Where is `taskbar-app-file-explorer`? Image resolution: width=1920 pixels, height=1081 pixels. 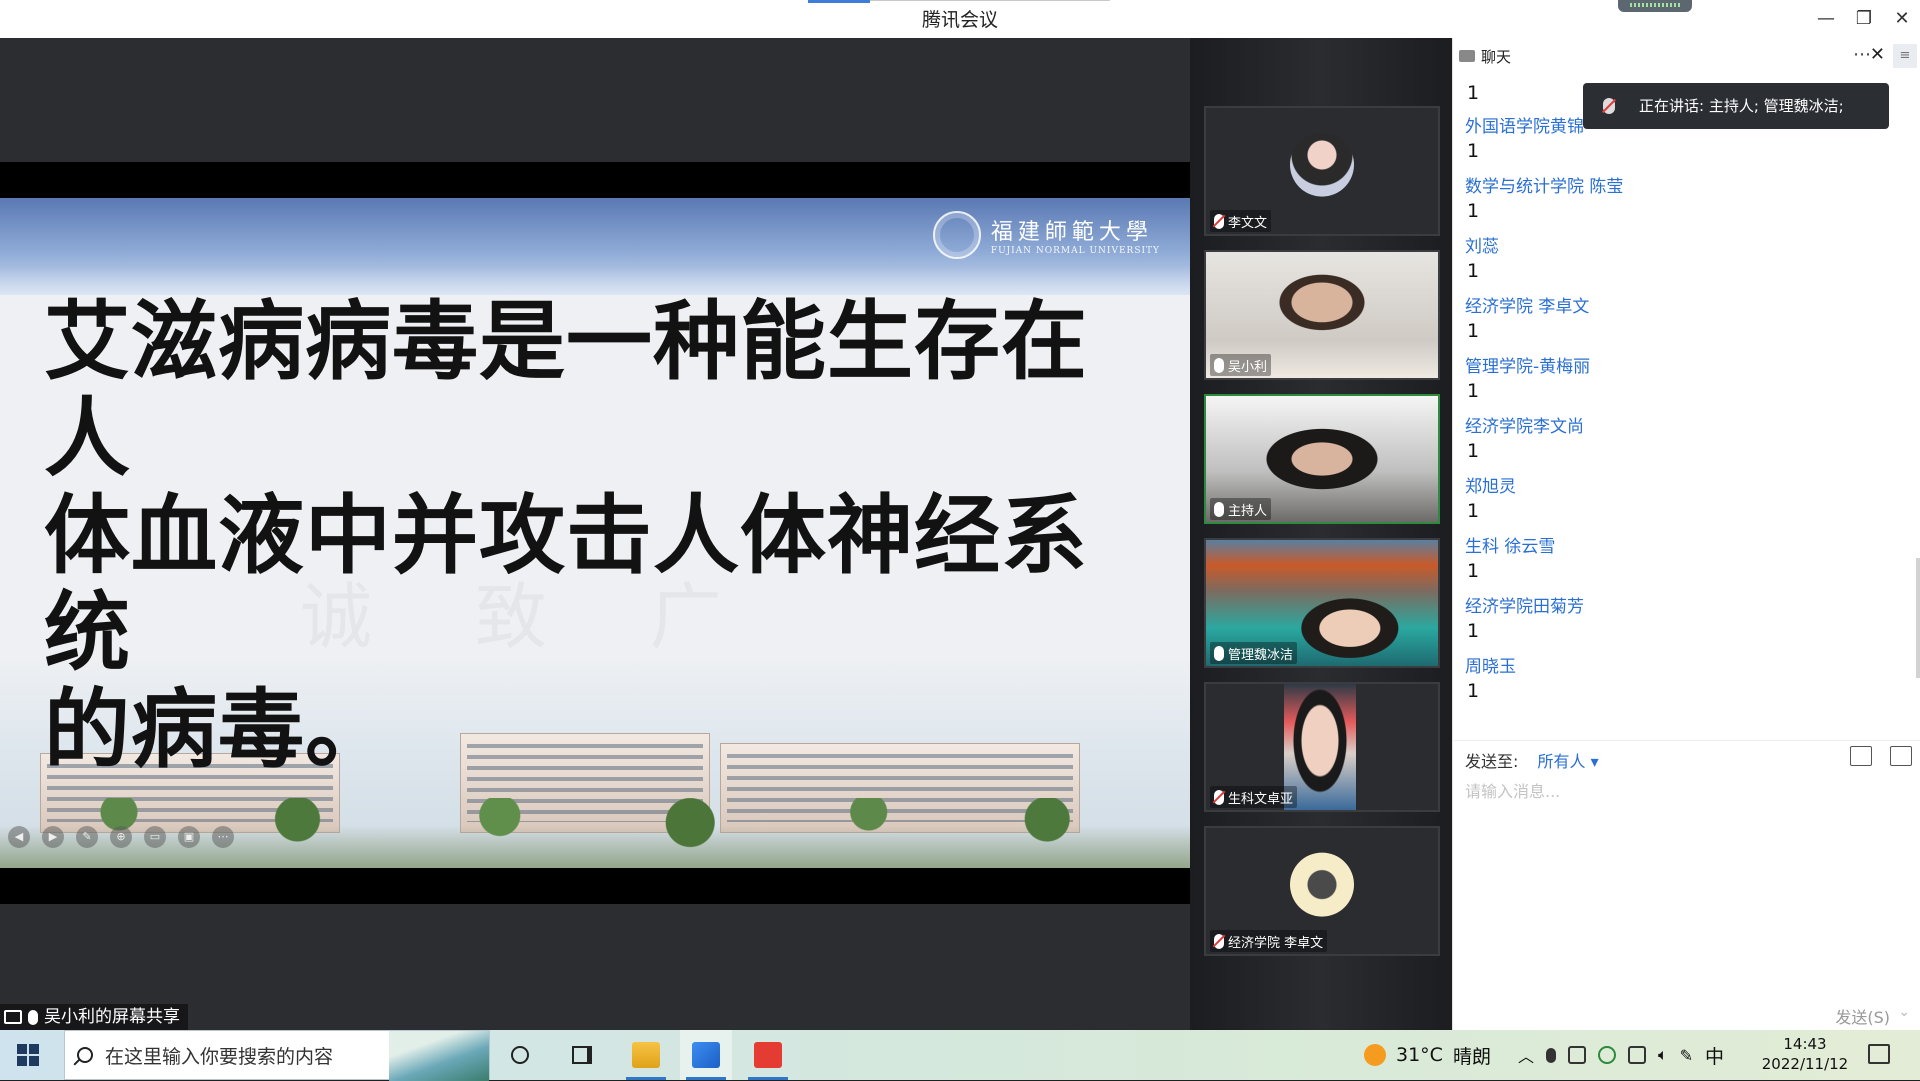
taskbar-app-file-explorer is located at coordinates (646, 1055).